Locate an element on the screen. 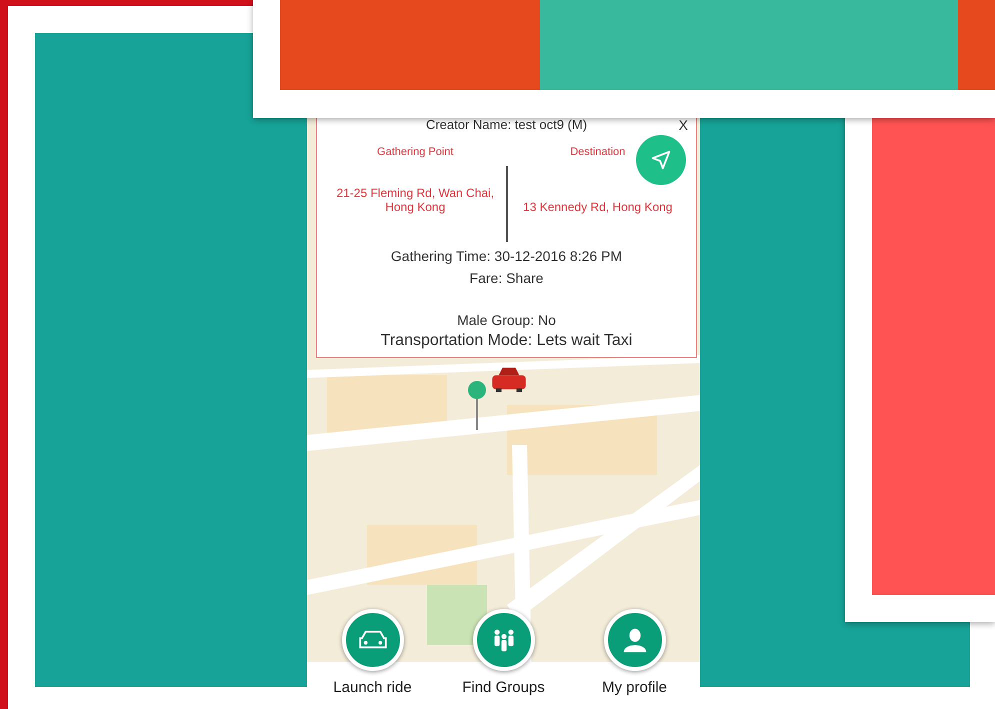 The image size is (995, 709). gathering-address: 21-25 Fleming Rd, Wan Chai, Hong Kong is located at coordinates (415, 200).